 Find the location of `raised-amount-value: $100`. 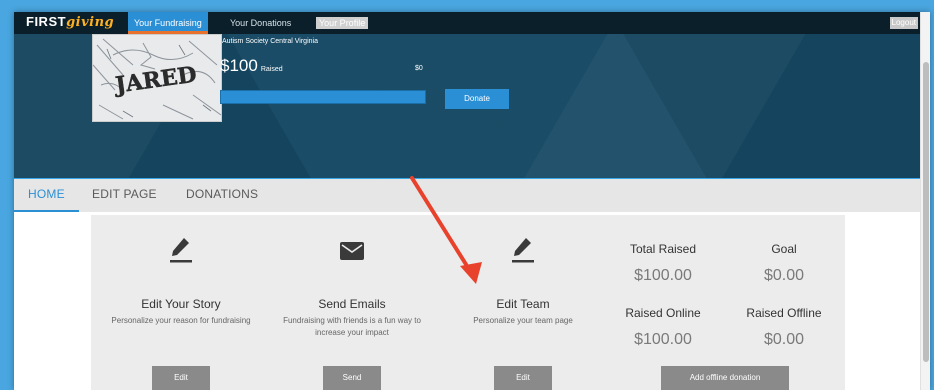

raised-amount-value: $100 is located at coordinates (239, 65).